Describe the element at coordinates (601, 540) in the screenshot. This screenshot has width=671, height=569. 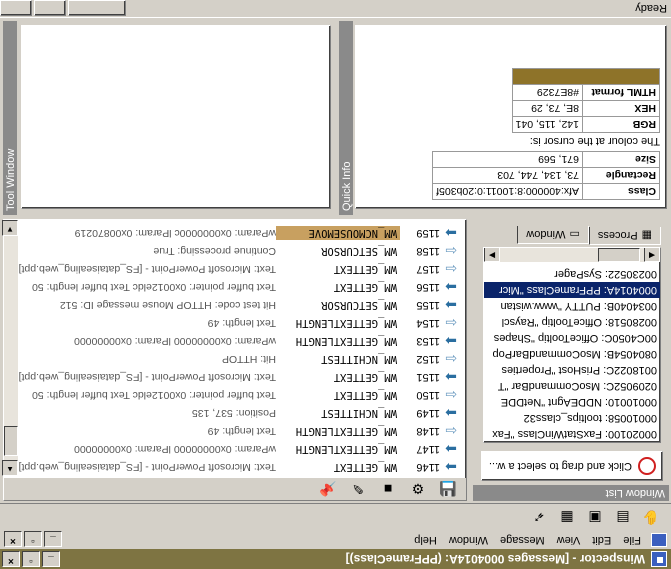
I see `menu-edit: Edit` at that location.